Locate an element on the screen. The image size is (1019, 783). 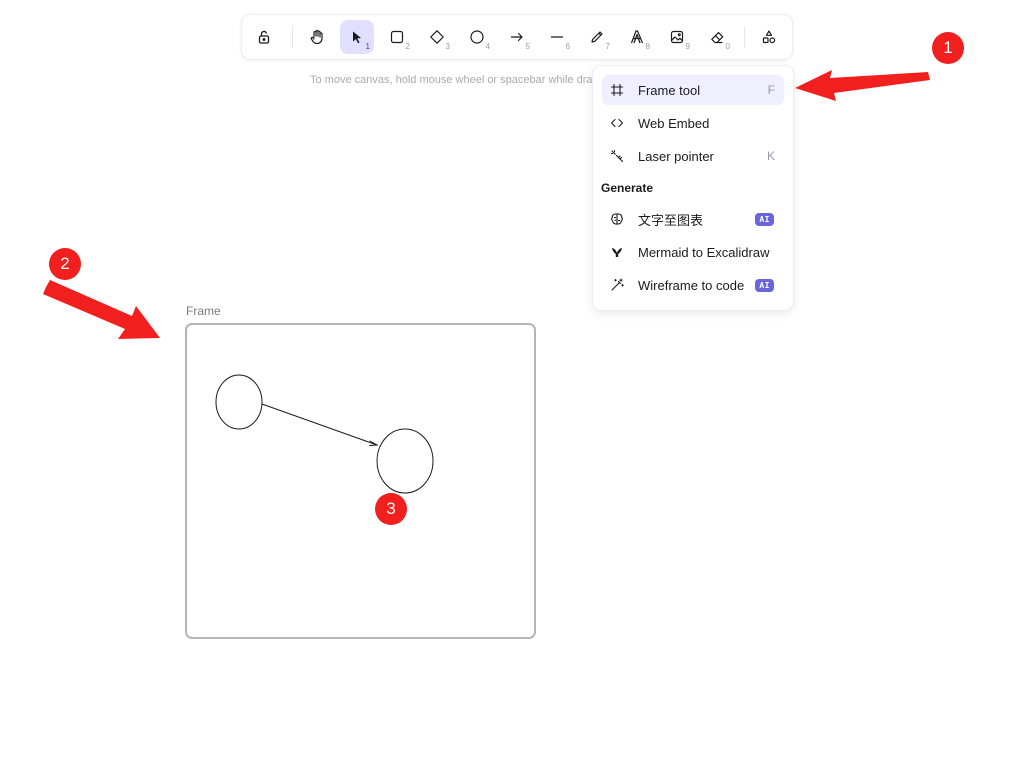
arrow-tool-button: 5 is located at coordinates (517, 37).